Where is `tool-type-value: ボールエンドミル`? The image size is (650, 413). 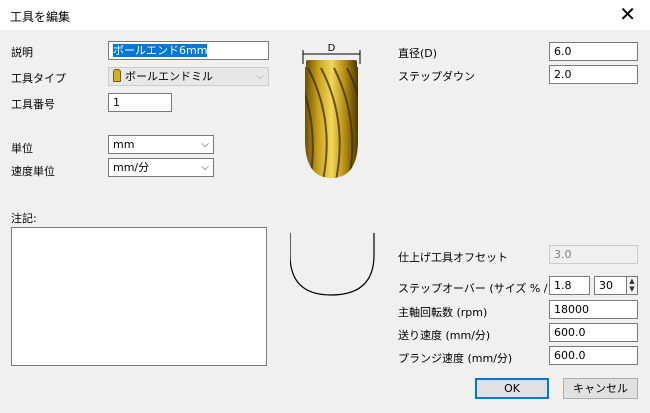 tool-type-value: ボールエンドミル is located at coordinates (169, 76).